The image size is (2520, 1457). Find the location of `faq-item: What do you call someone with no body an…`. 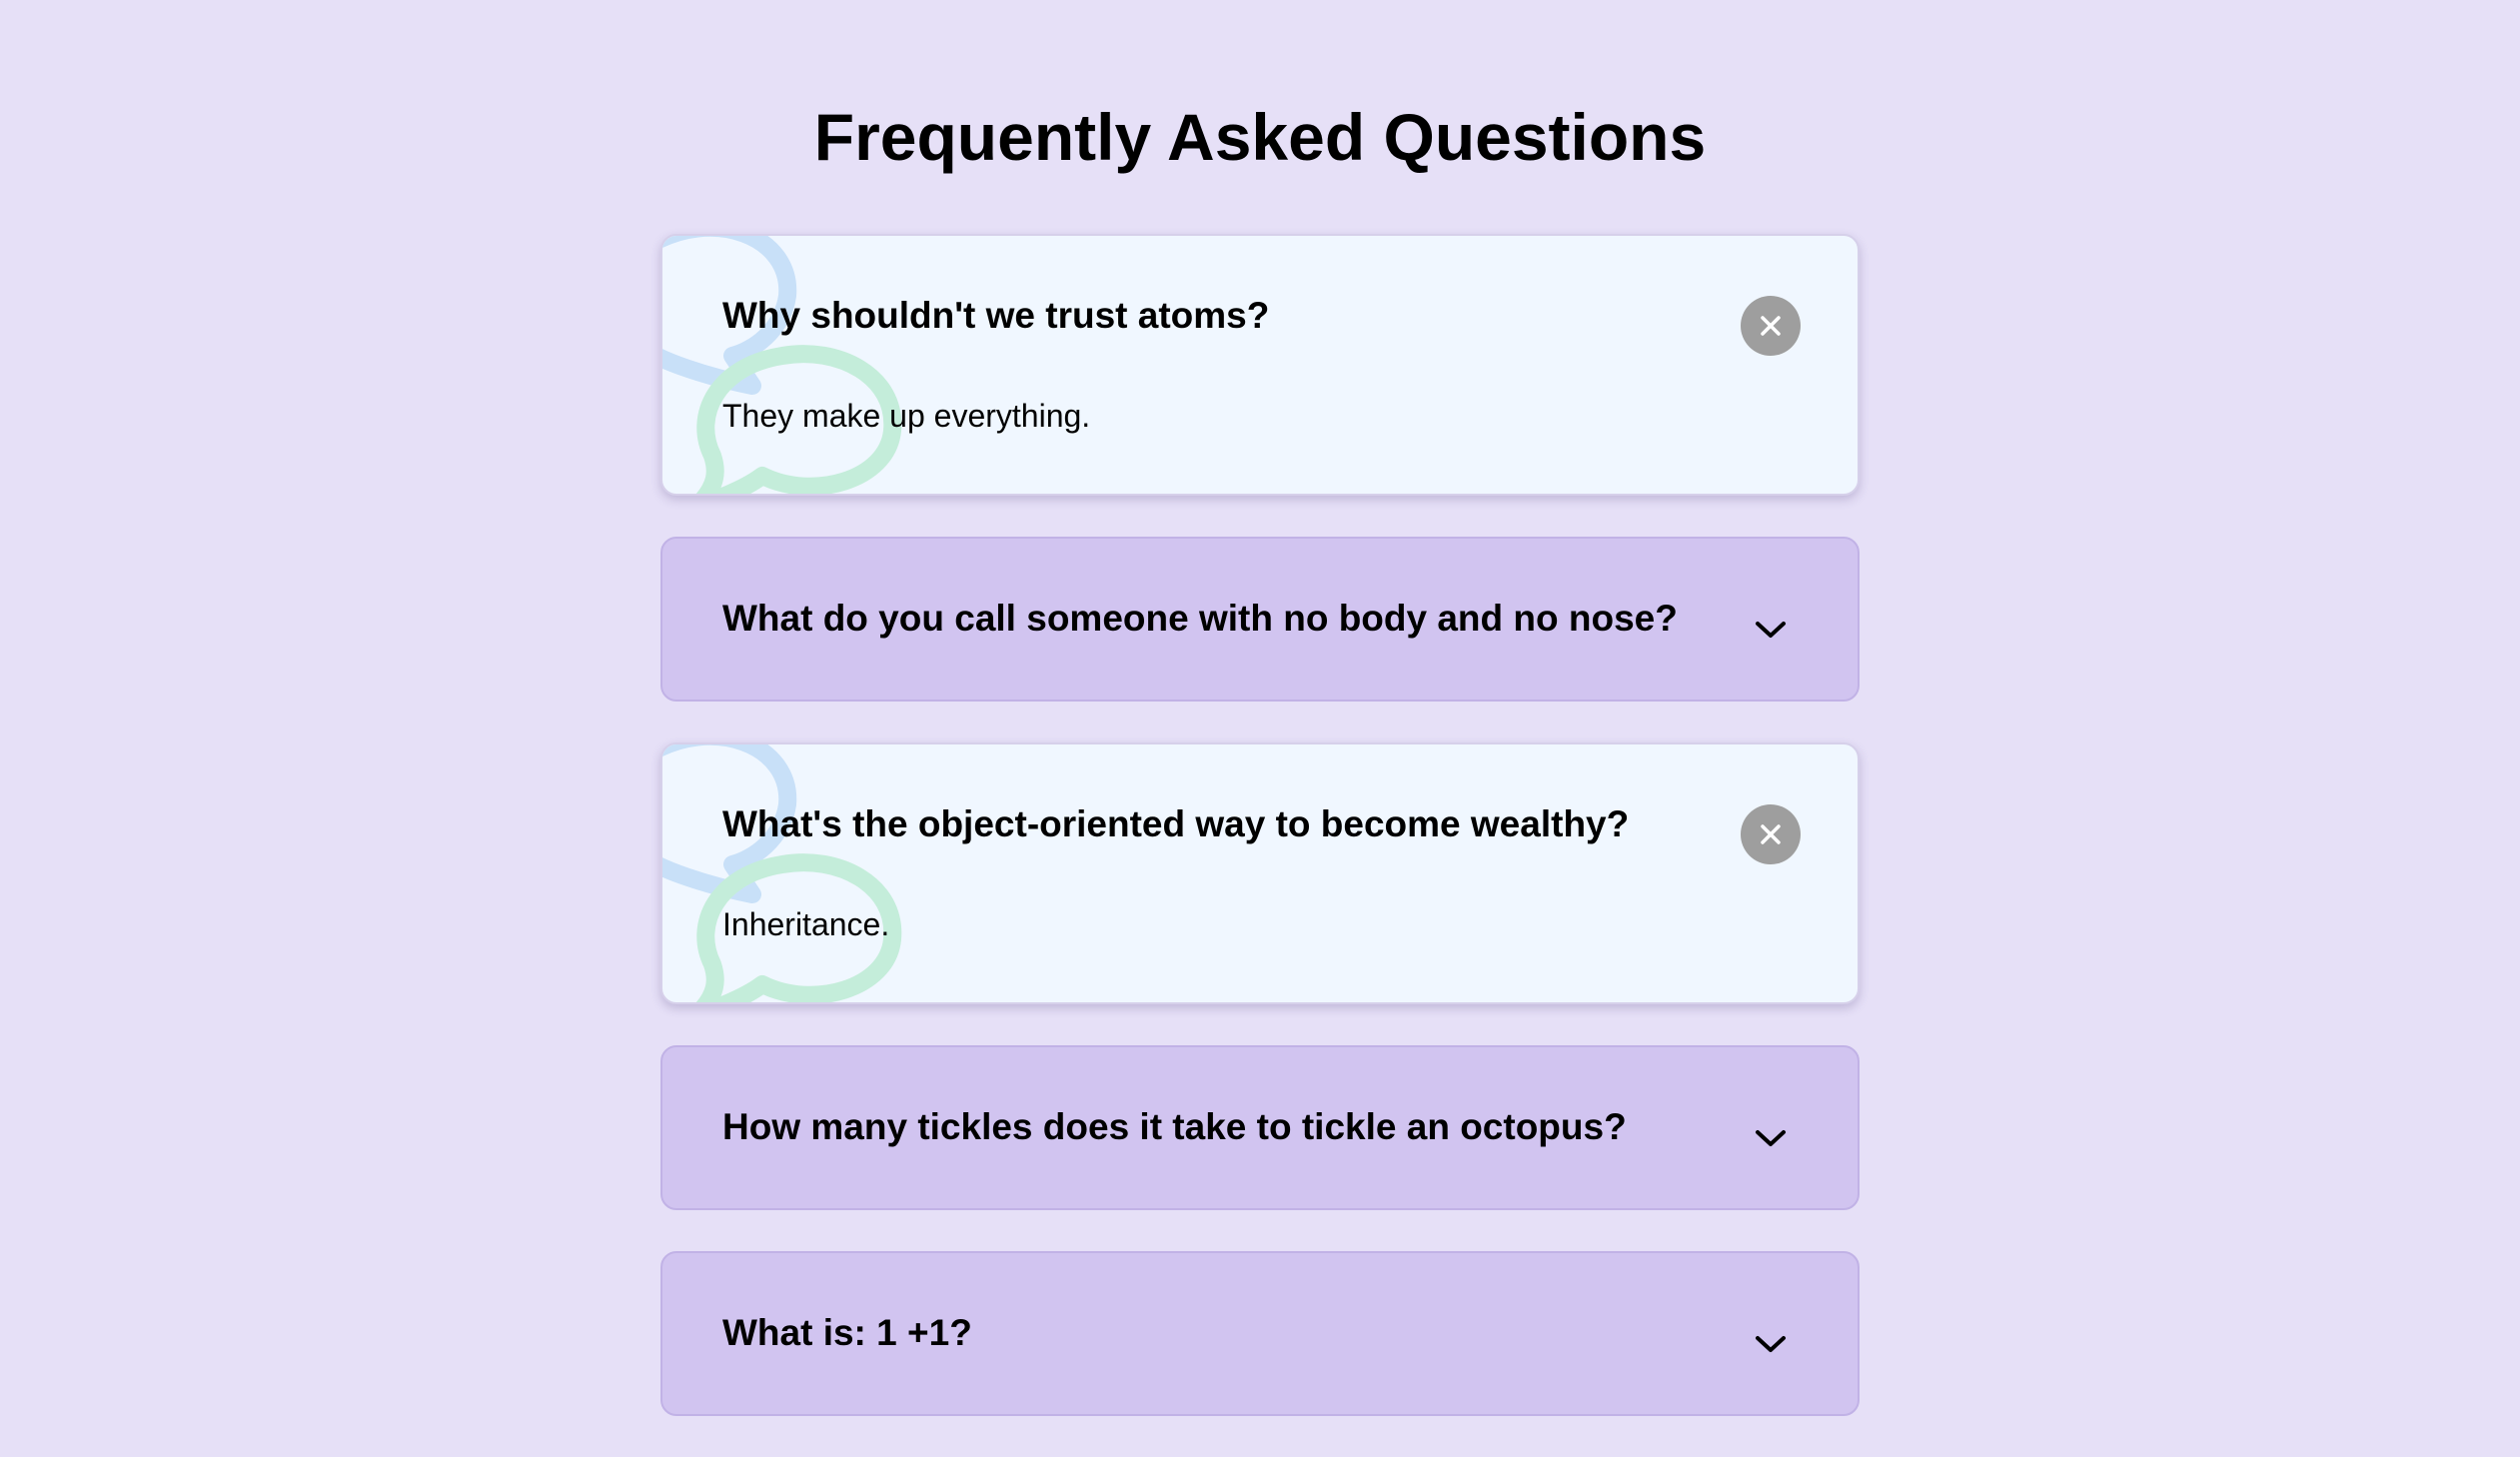

faq-item: What do you call someone with no body an… is located at coordinates (1260, 619).